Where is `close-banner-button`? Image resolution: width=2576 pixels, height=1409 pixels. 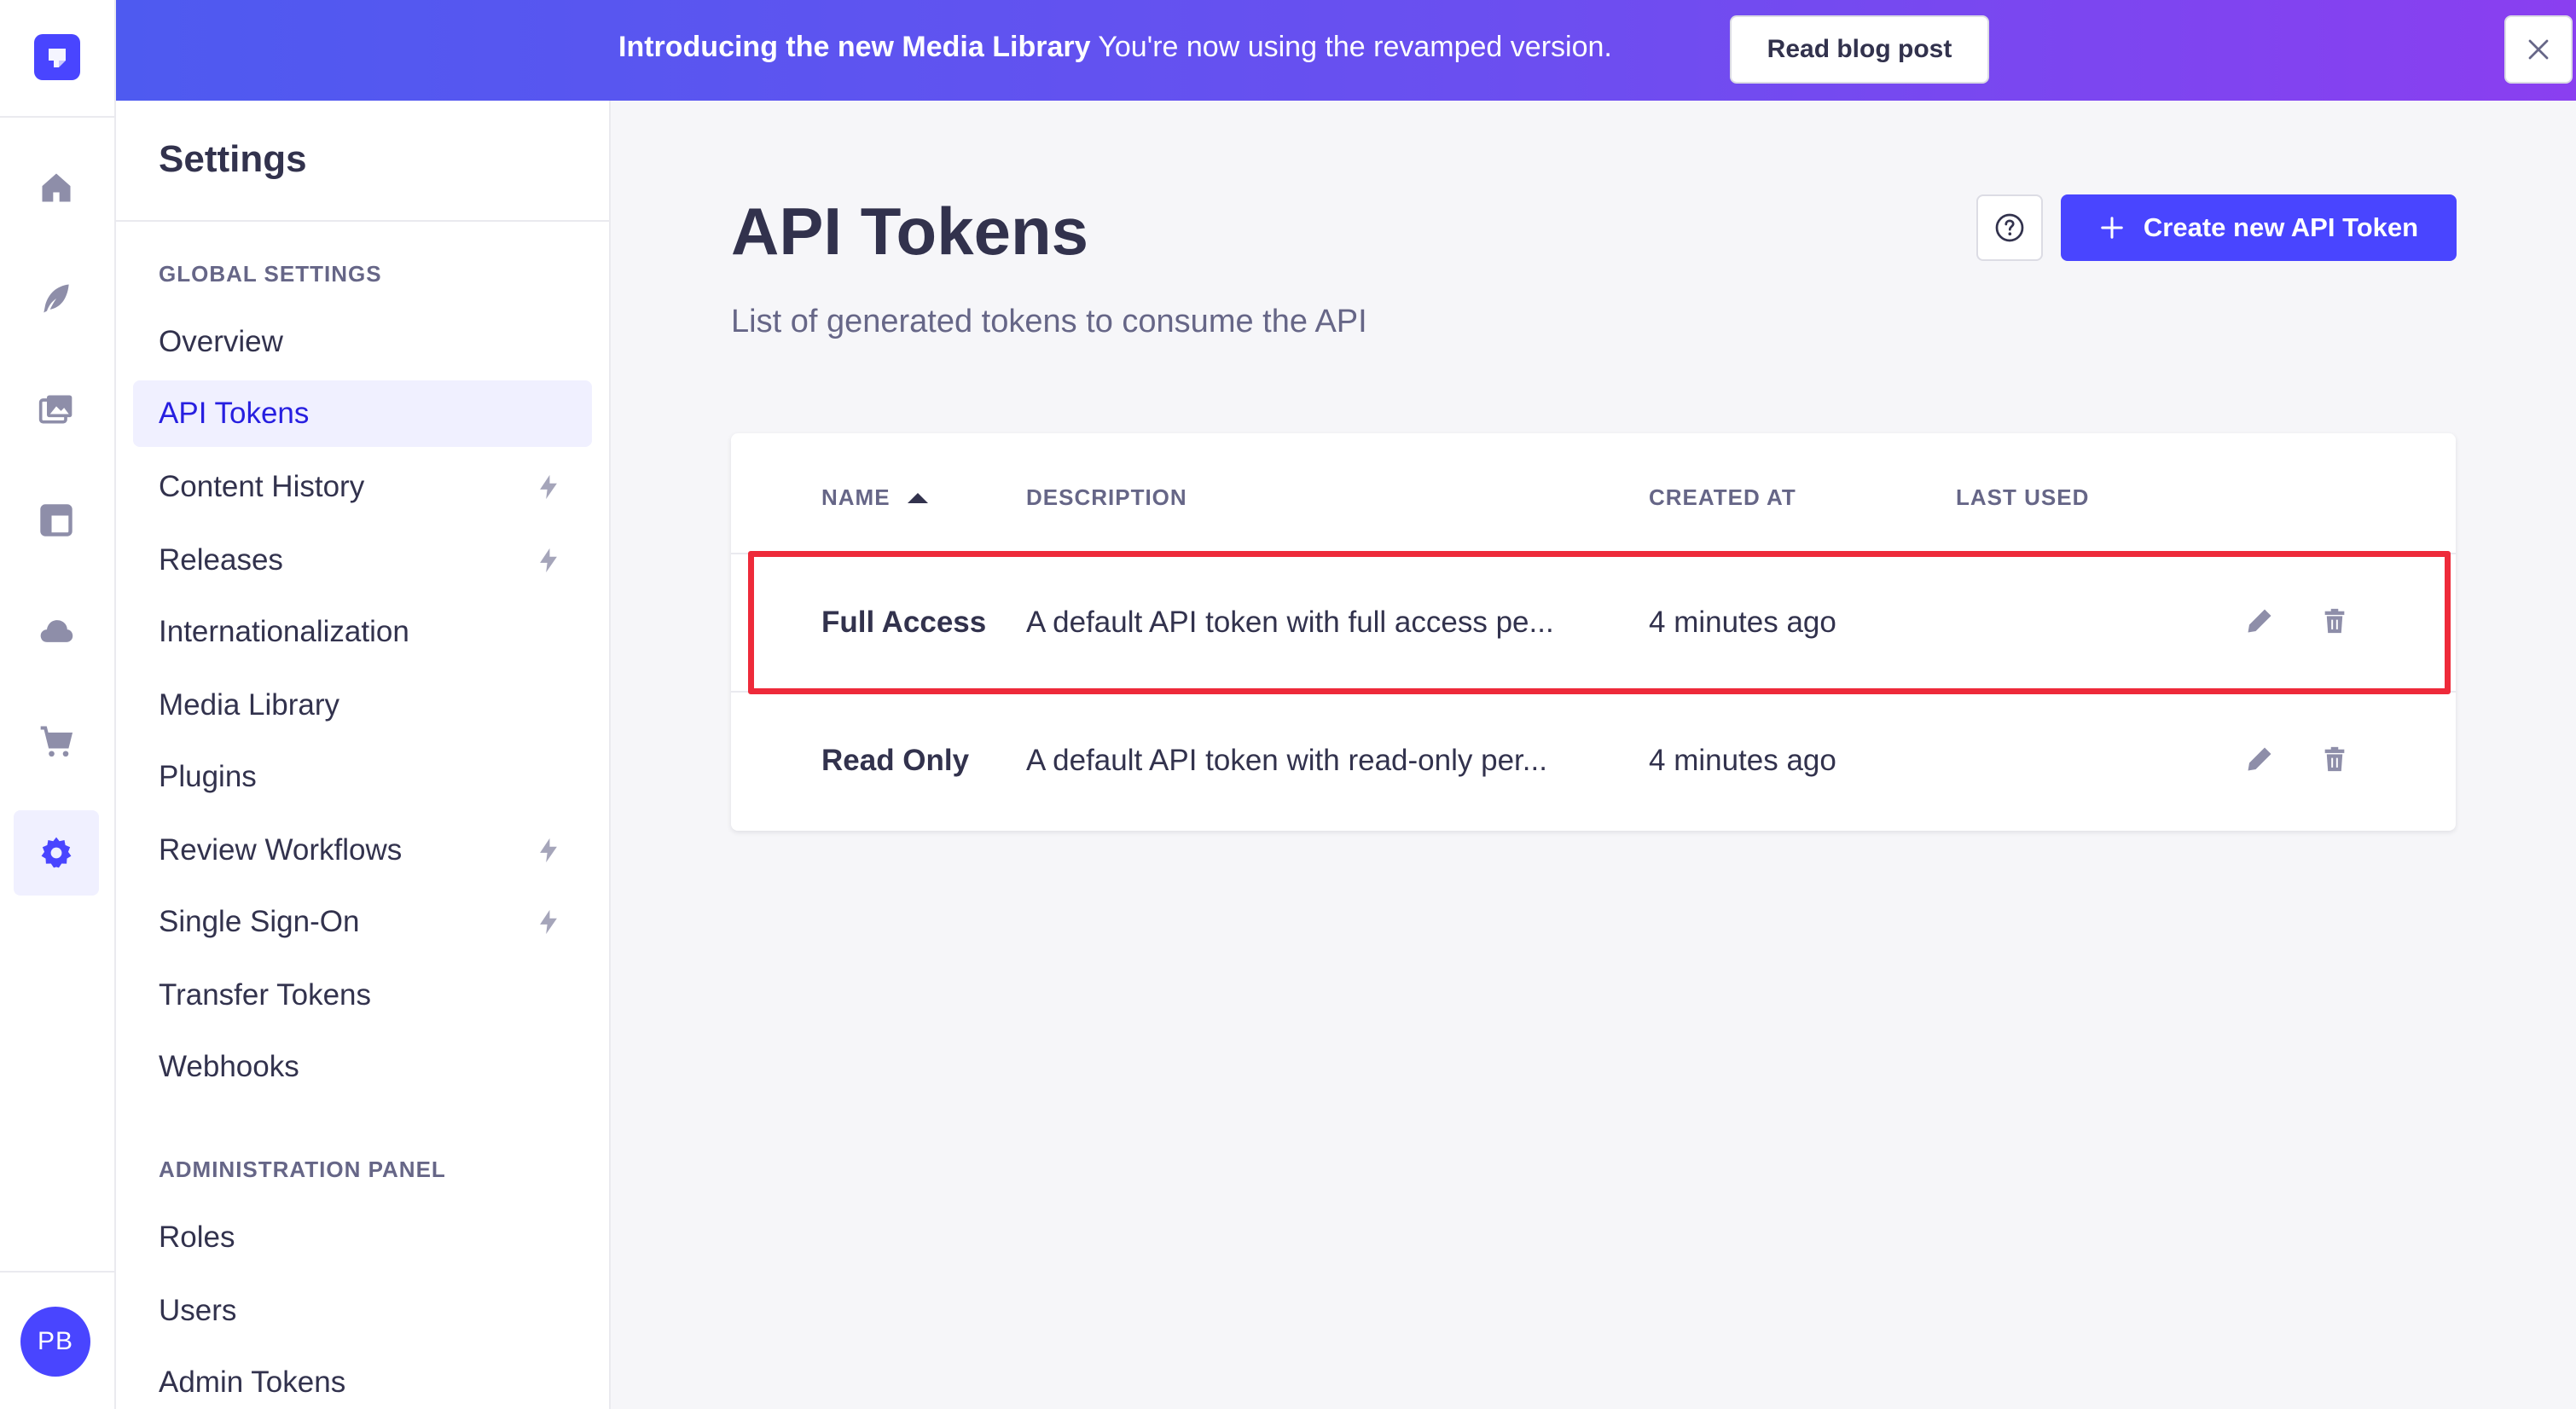
close-banner-button is located at coordinates (2538, 49).